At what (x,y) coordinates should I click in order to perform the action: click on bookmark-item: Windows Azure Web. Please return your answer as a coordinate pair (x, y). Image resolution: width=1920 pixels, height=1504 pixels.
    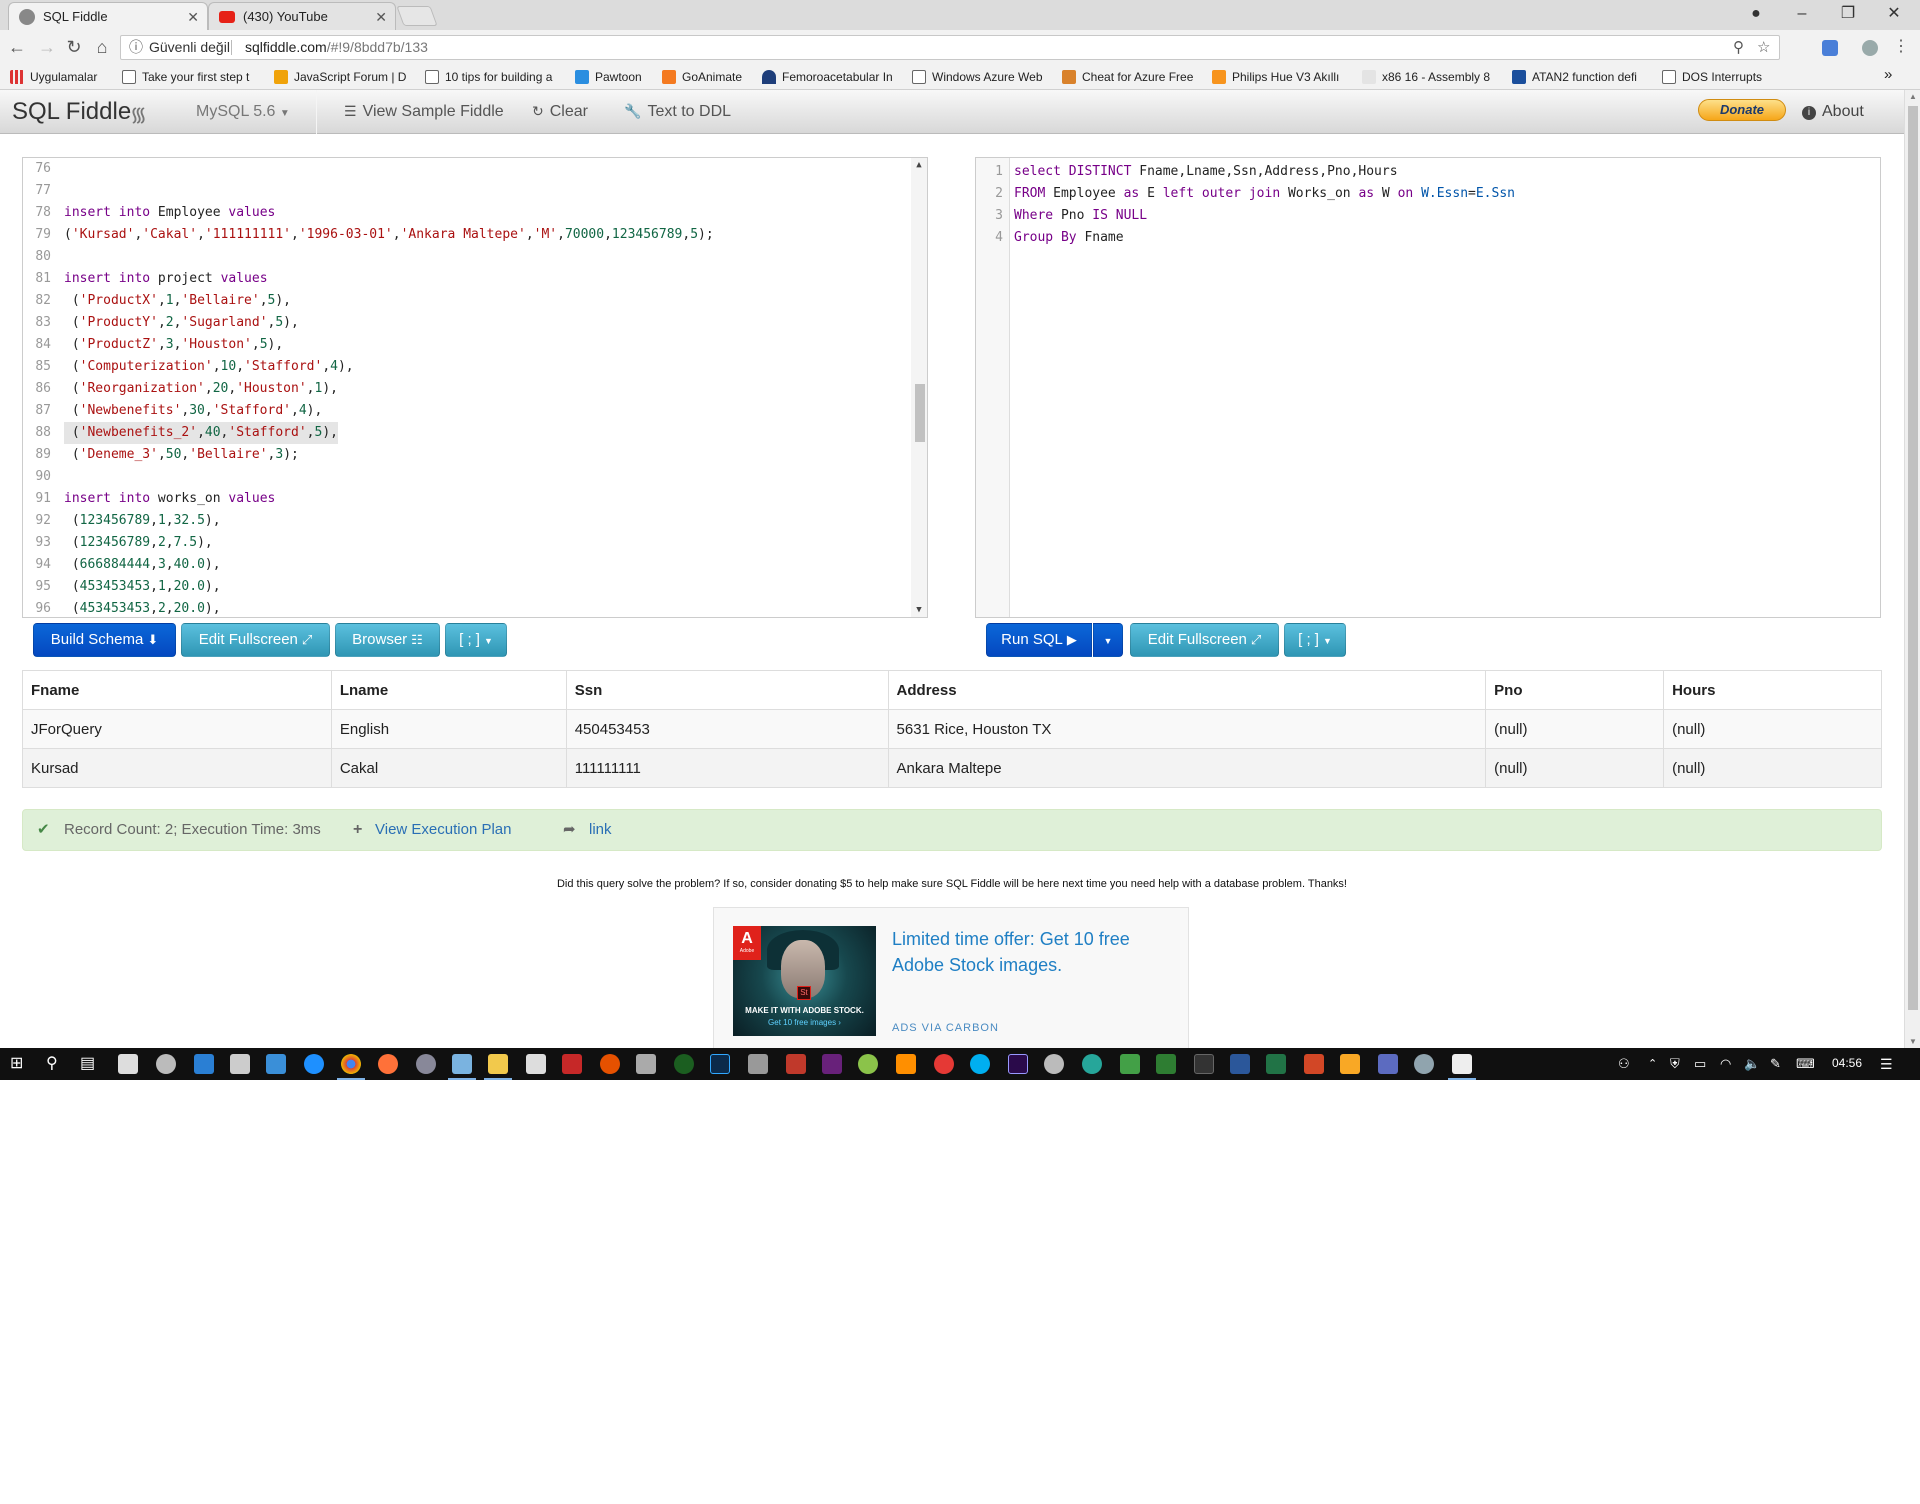
    Looking at the image, I should click on (977, 77).